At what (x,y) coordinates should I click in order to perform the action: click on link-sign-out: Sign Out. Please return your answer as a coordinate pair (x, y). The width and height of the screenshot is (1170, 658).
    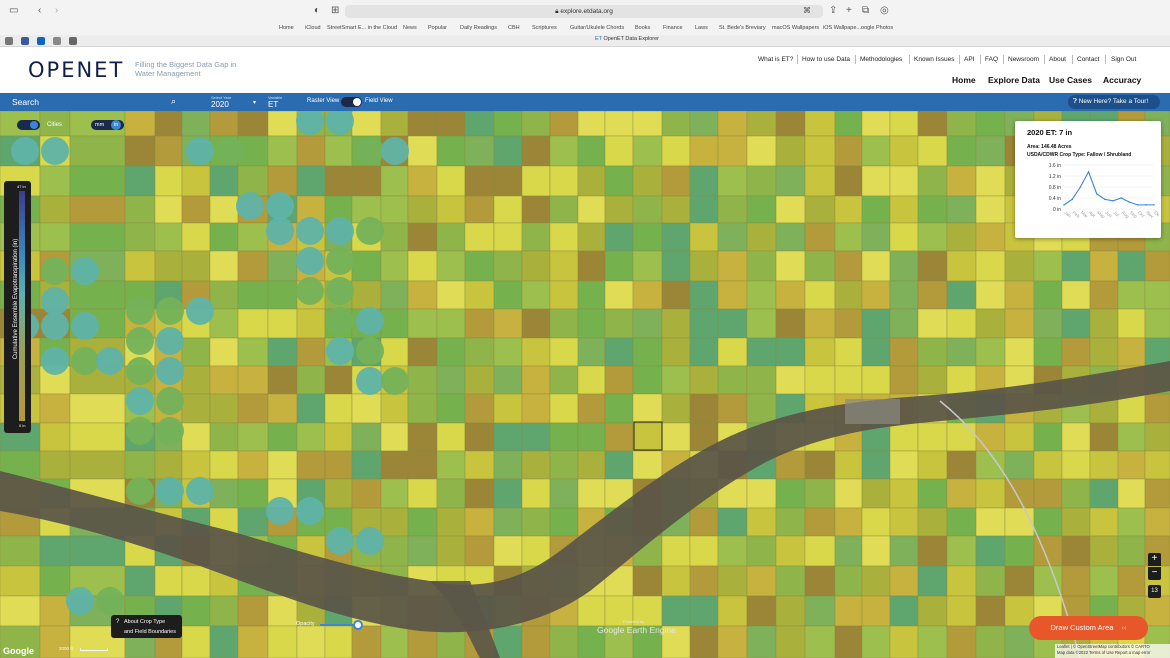
    Looking at the image, I should click on (1123, 59).